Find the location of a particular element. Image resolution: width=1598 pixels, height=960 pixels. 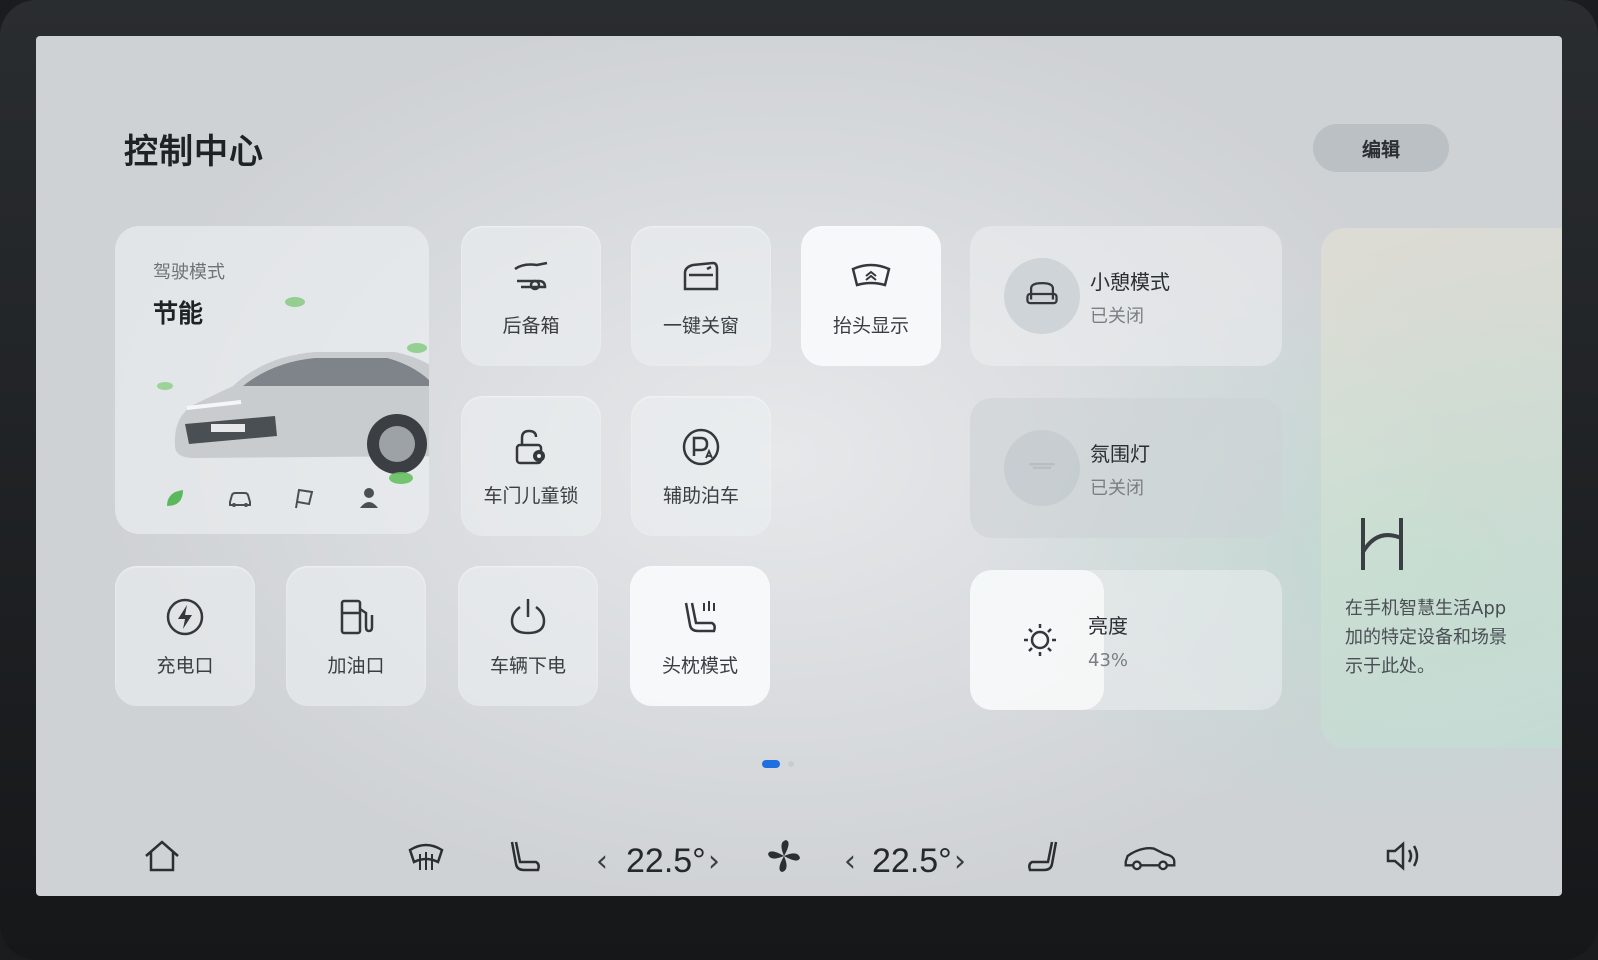

close-windows-label: 一键关窗 is located at coordinates (700, 325).